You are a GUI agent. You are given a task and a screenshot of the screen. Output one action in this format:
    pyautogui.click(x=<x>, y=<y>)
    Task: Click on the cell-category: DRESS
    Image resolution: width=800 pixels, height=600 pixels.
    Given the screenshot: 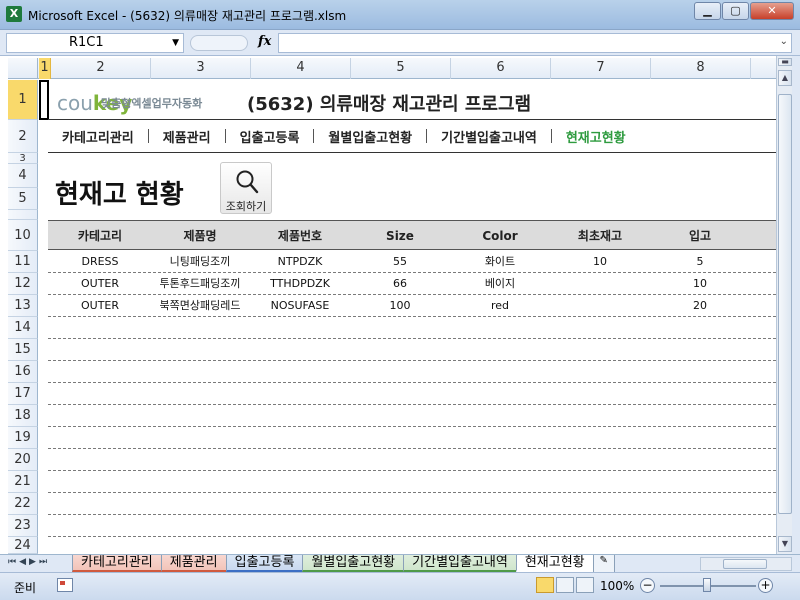 What is the action you would take?
    pyautogui.click(x=100, y=262)
    